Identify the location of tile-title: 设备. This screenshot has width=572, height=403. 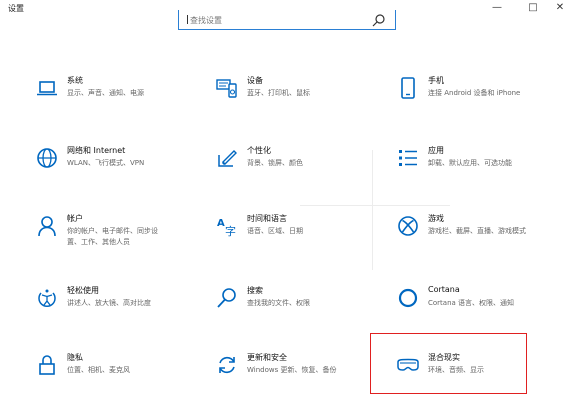
(255, 80).